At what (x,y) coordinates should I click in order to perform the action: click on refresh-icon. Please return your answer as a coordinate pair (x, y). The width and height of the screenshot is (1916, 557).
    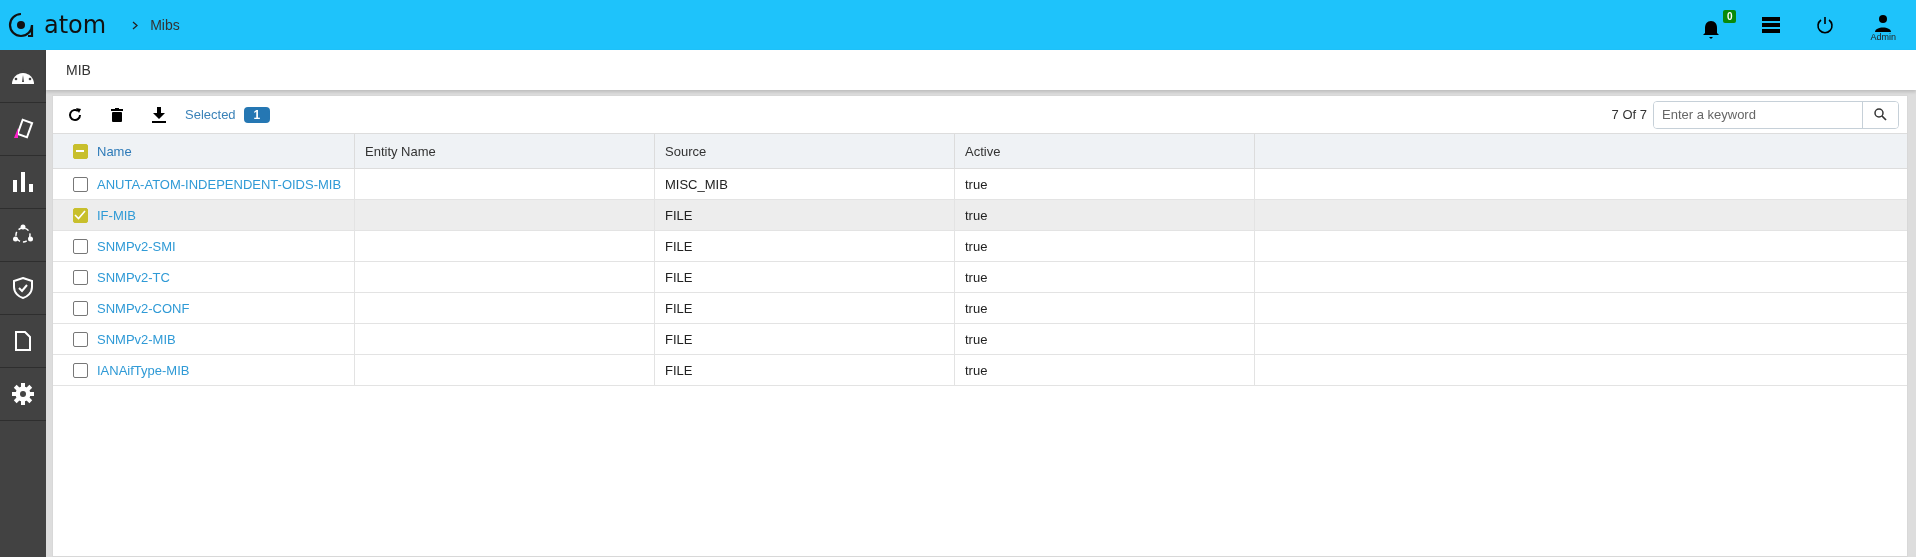
    Looking at the image, I should click on (75, 114).